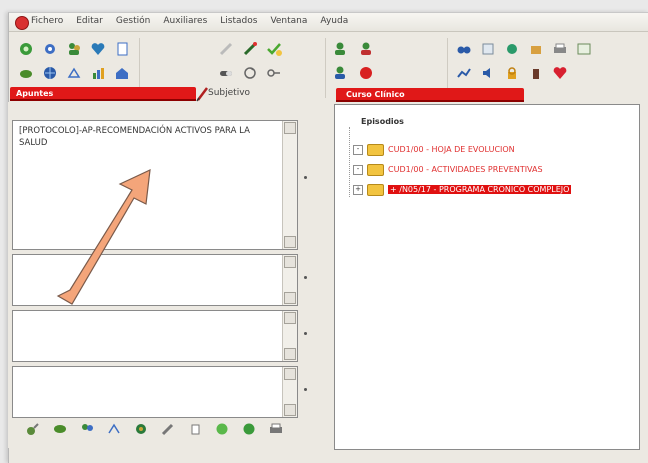  I want to click on app-logo-icon, so click(22, 23).